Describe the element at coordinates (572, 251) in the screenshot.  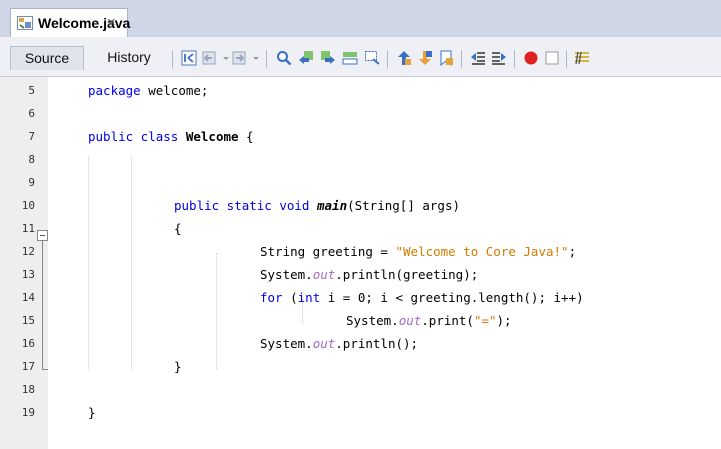
I see `code-text: ;` at that location.